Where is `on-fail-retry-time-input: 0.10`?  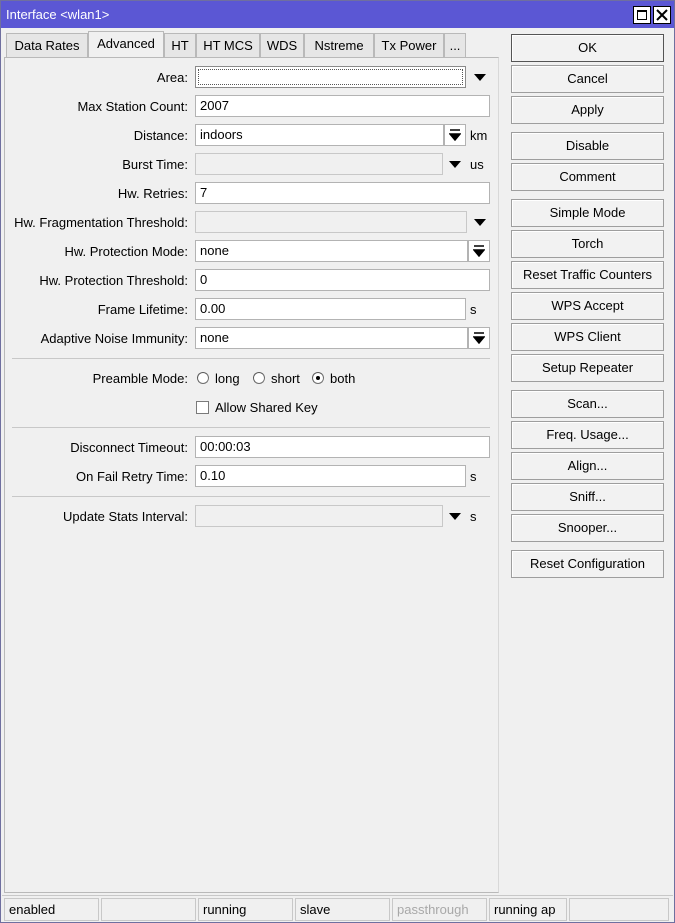 on-fail-retry-time-input: 0.10 is located at coordinates (330, 476).